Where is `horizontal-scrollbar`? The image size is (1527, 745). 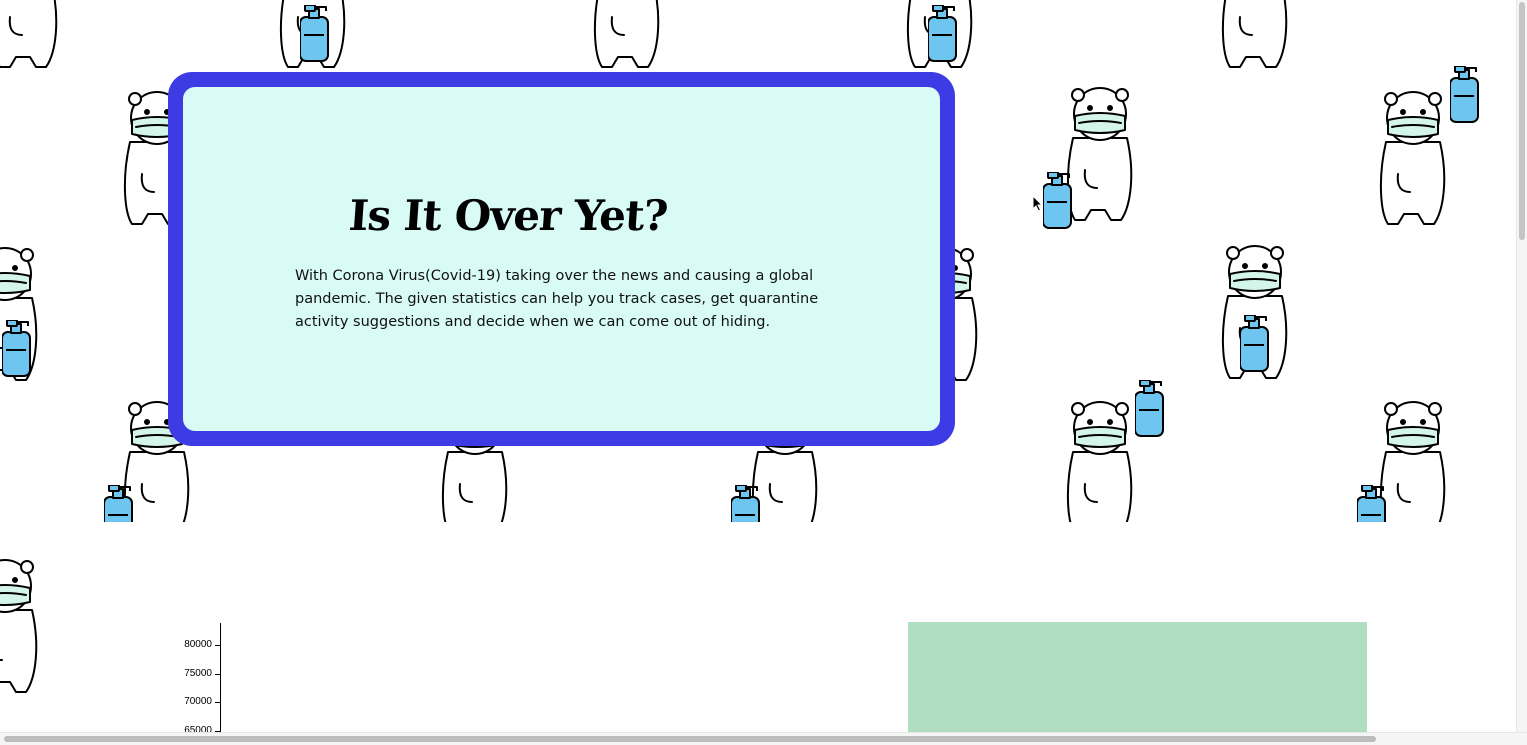 horizontal-scrollbar is located at coordinates (763, 738).